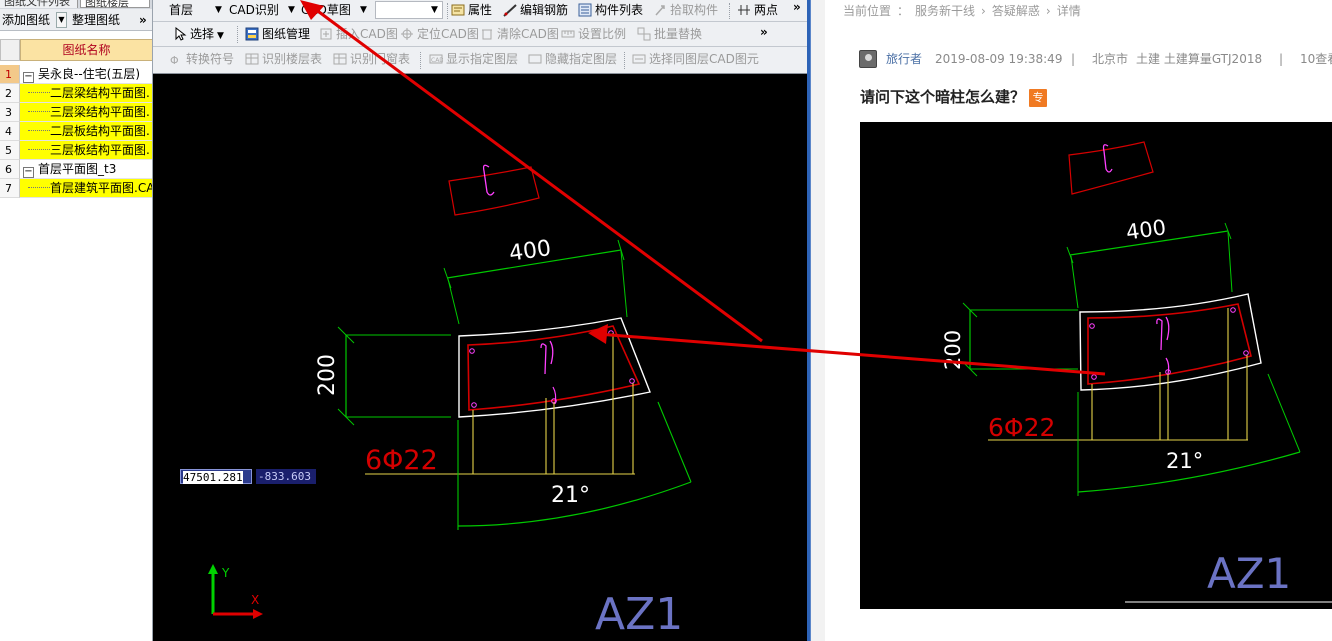 This screenshot has width=1332, height=641. I want to click on add-drawing-button: 添加图纸, so click(26, 20).